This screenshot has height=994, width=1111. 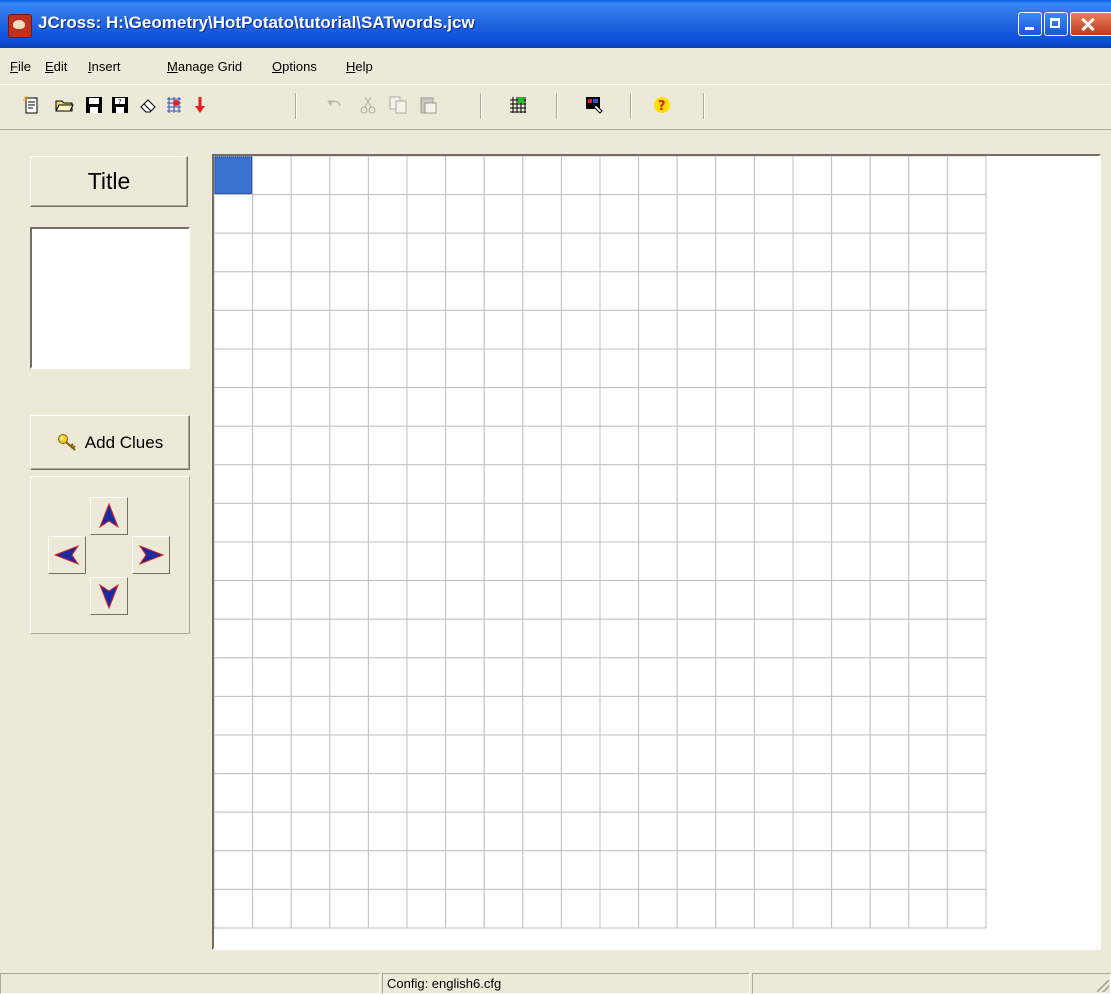 I want to click on menu-file: File, so click(x=20, y=66).